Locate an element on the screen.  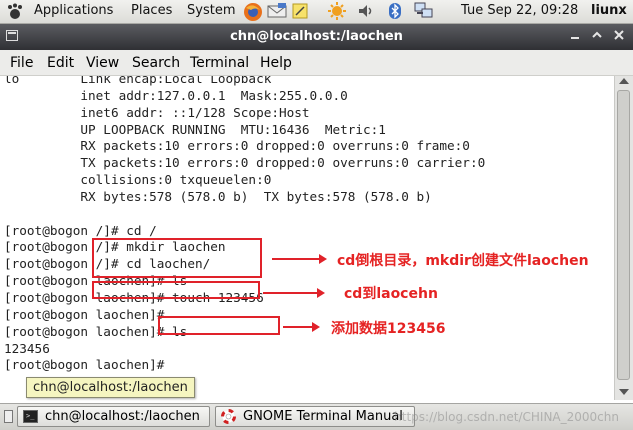
show-desktop-icon is located at coordinates (8, 416).